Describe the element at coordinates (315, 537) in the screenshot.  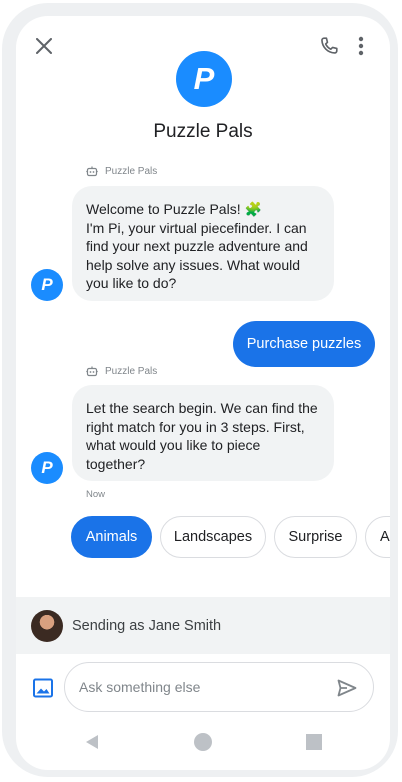
I see `chip-surprise: Surprise` at that location.